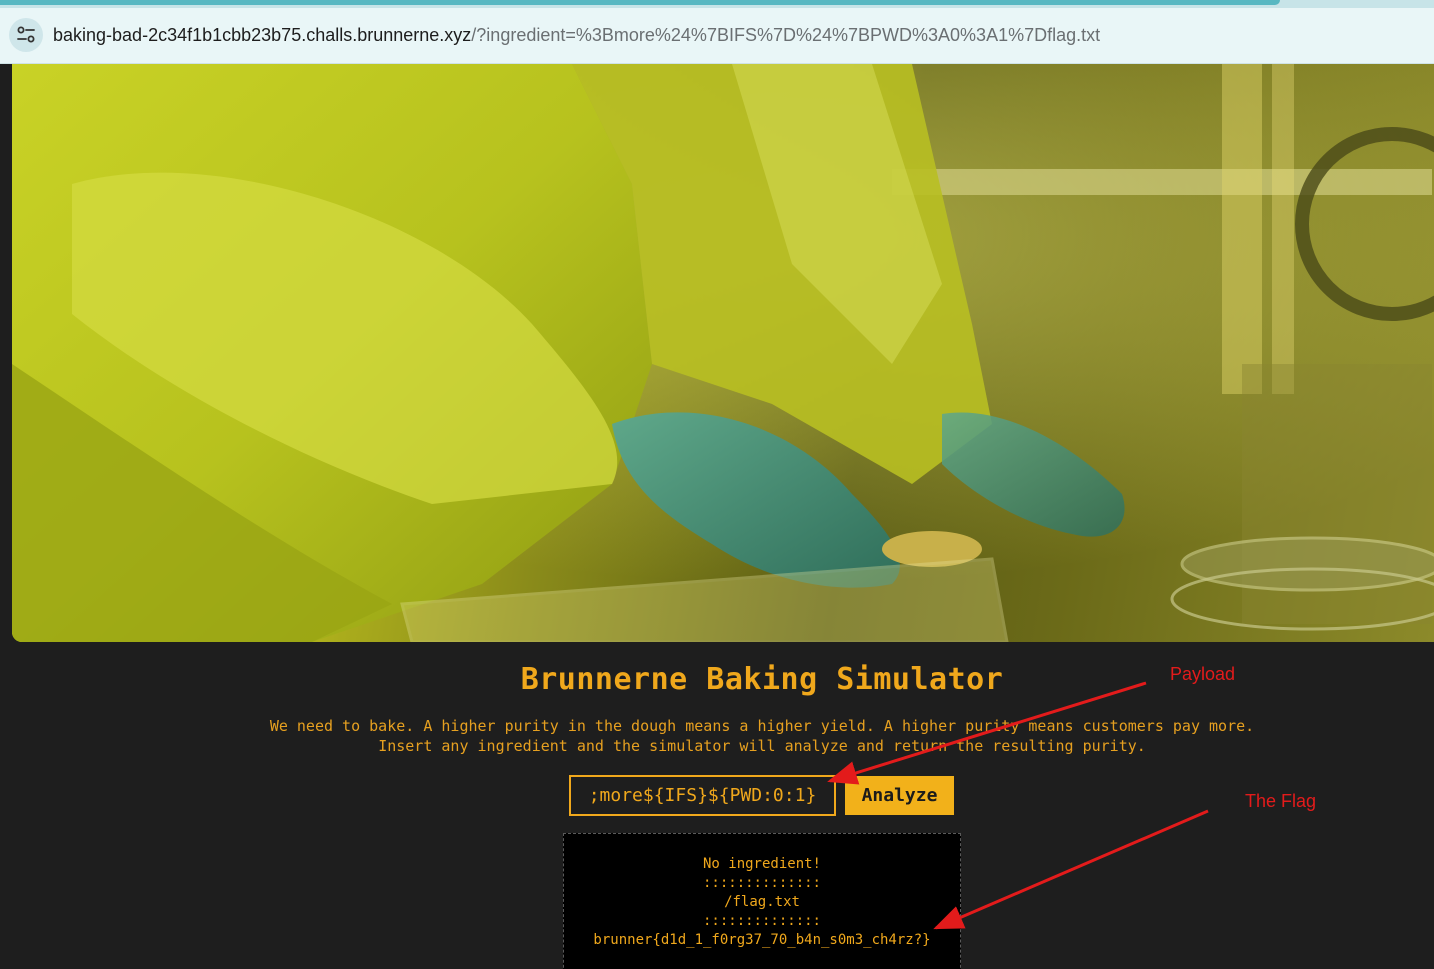 The height and width of the screenshot is (969, 1434). What do you see at coordinates (1203, 674) in the screenshot?
I see `payload-annotation: Payload` at bounding box center [1203, 674].